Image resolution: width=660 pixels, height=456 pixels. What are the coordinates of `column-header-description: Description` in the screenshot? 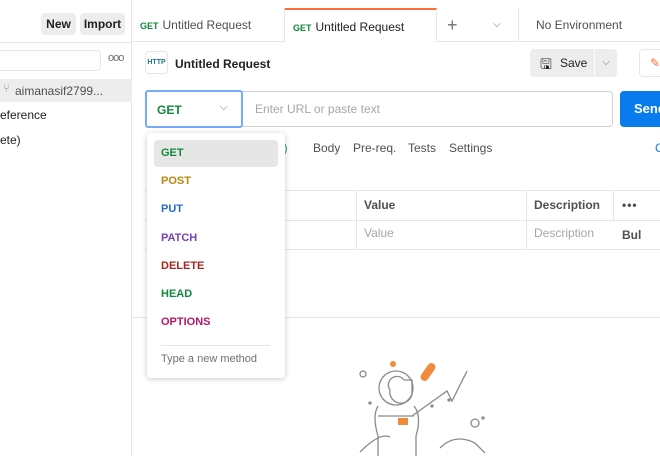 It's located at (569, 205).